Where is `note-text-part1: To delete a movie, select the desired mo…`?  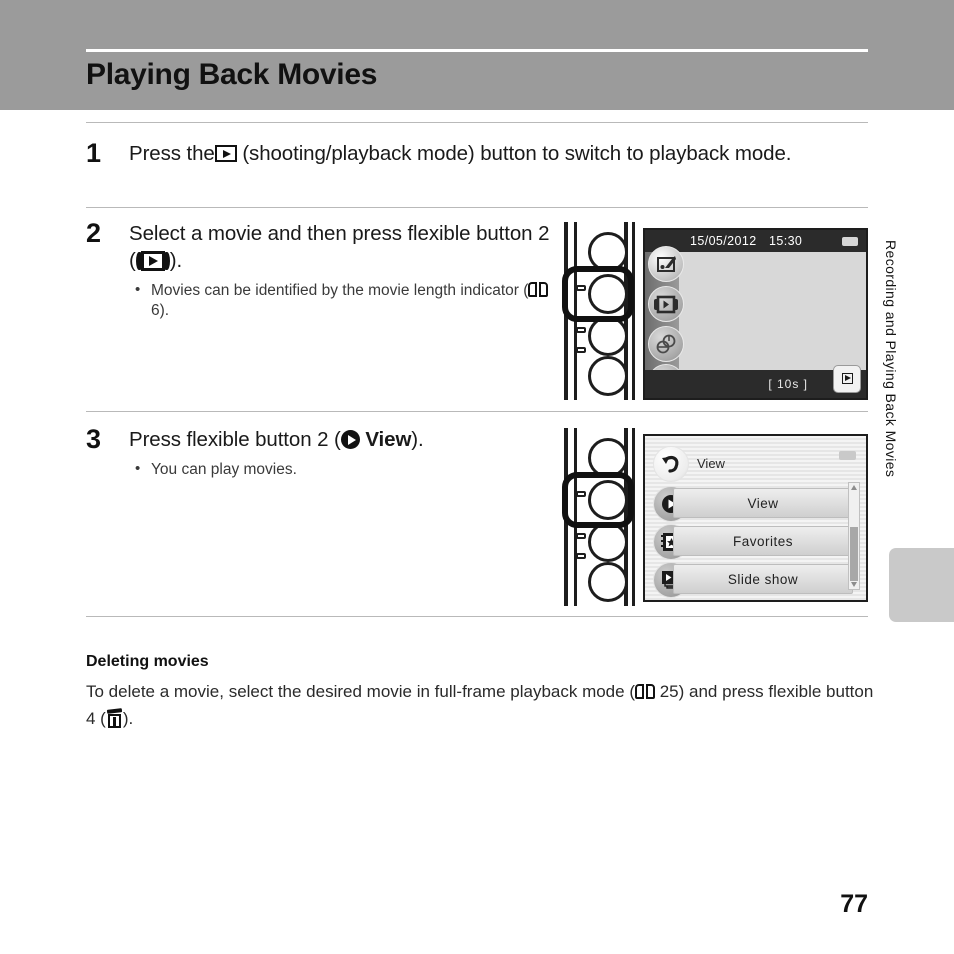 note-text-part1: To delete a movie, select the desired mo… is located at coordinates (360, 691).